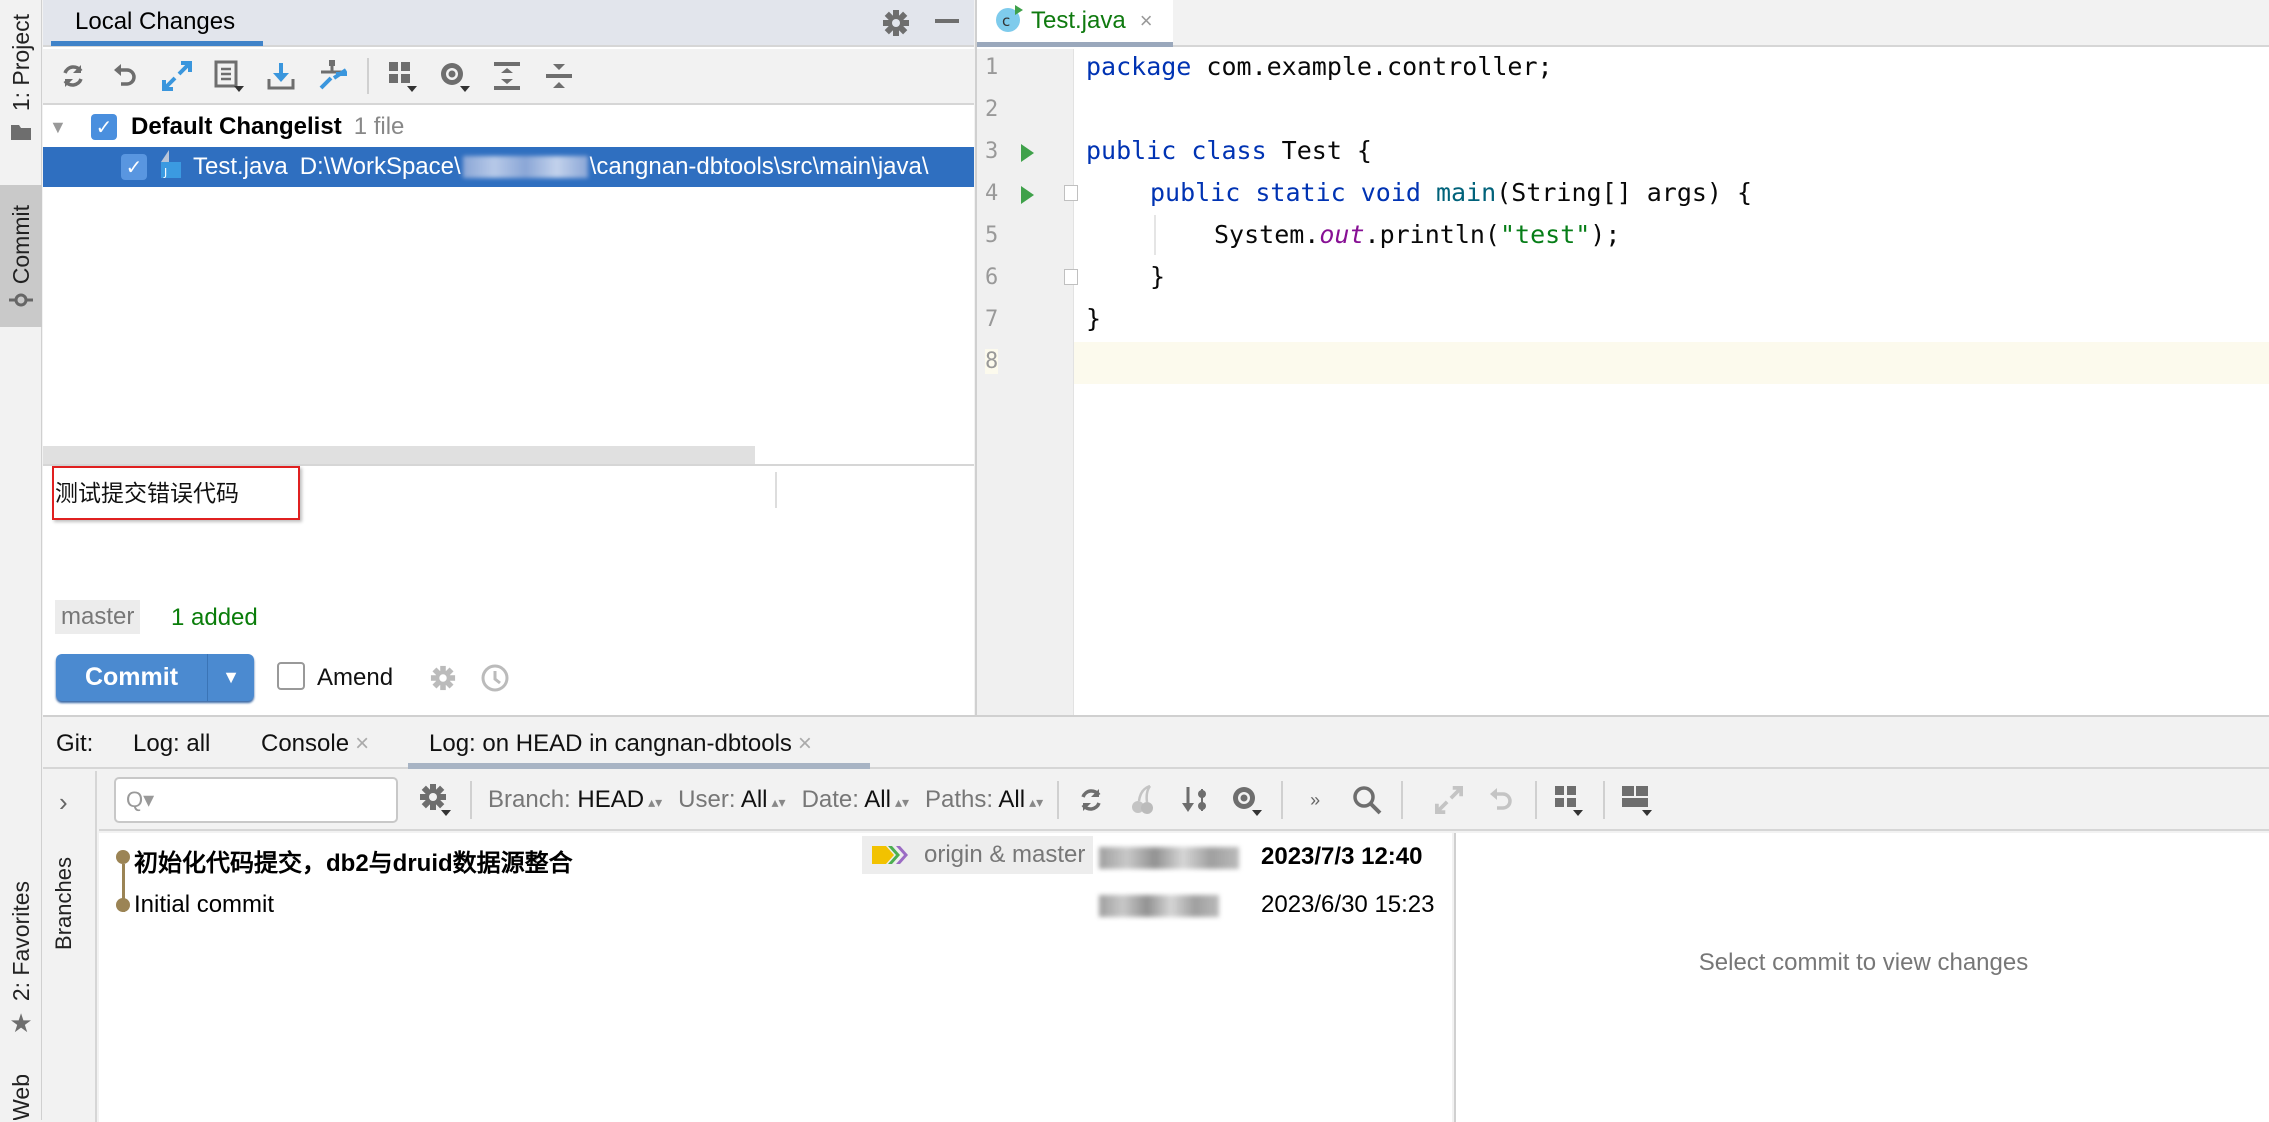 The height and width of the screenshot is (1122, 2269). What do you see at coordinates (147, 491) in the screenshot?
I see `commit-message-text: 测试提交错误代码` at bounding box center [147, 491].